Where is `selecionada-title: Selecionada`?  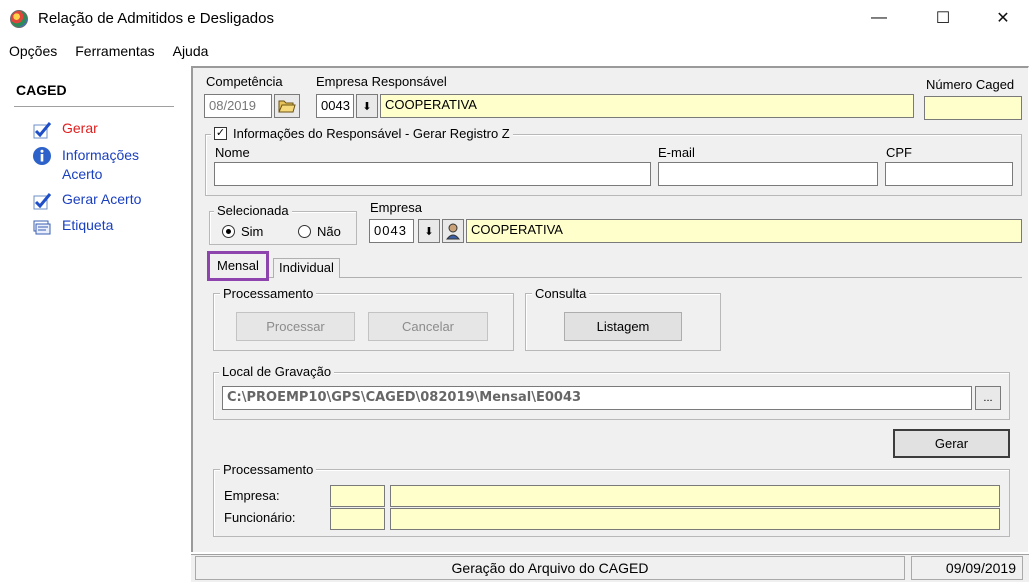
selecionada-title: Selecionada is located at coordinates (253, 210).